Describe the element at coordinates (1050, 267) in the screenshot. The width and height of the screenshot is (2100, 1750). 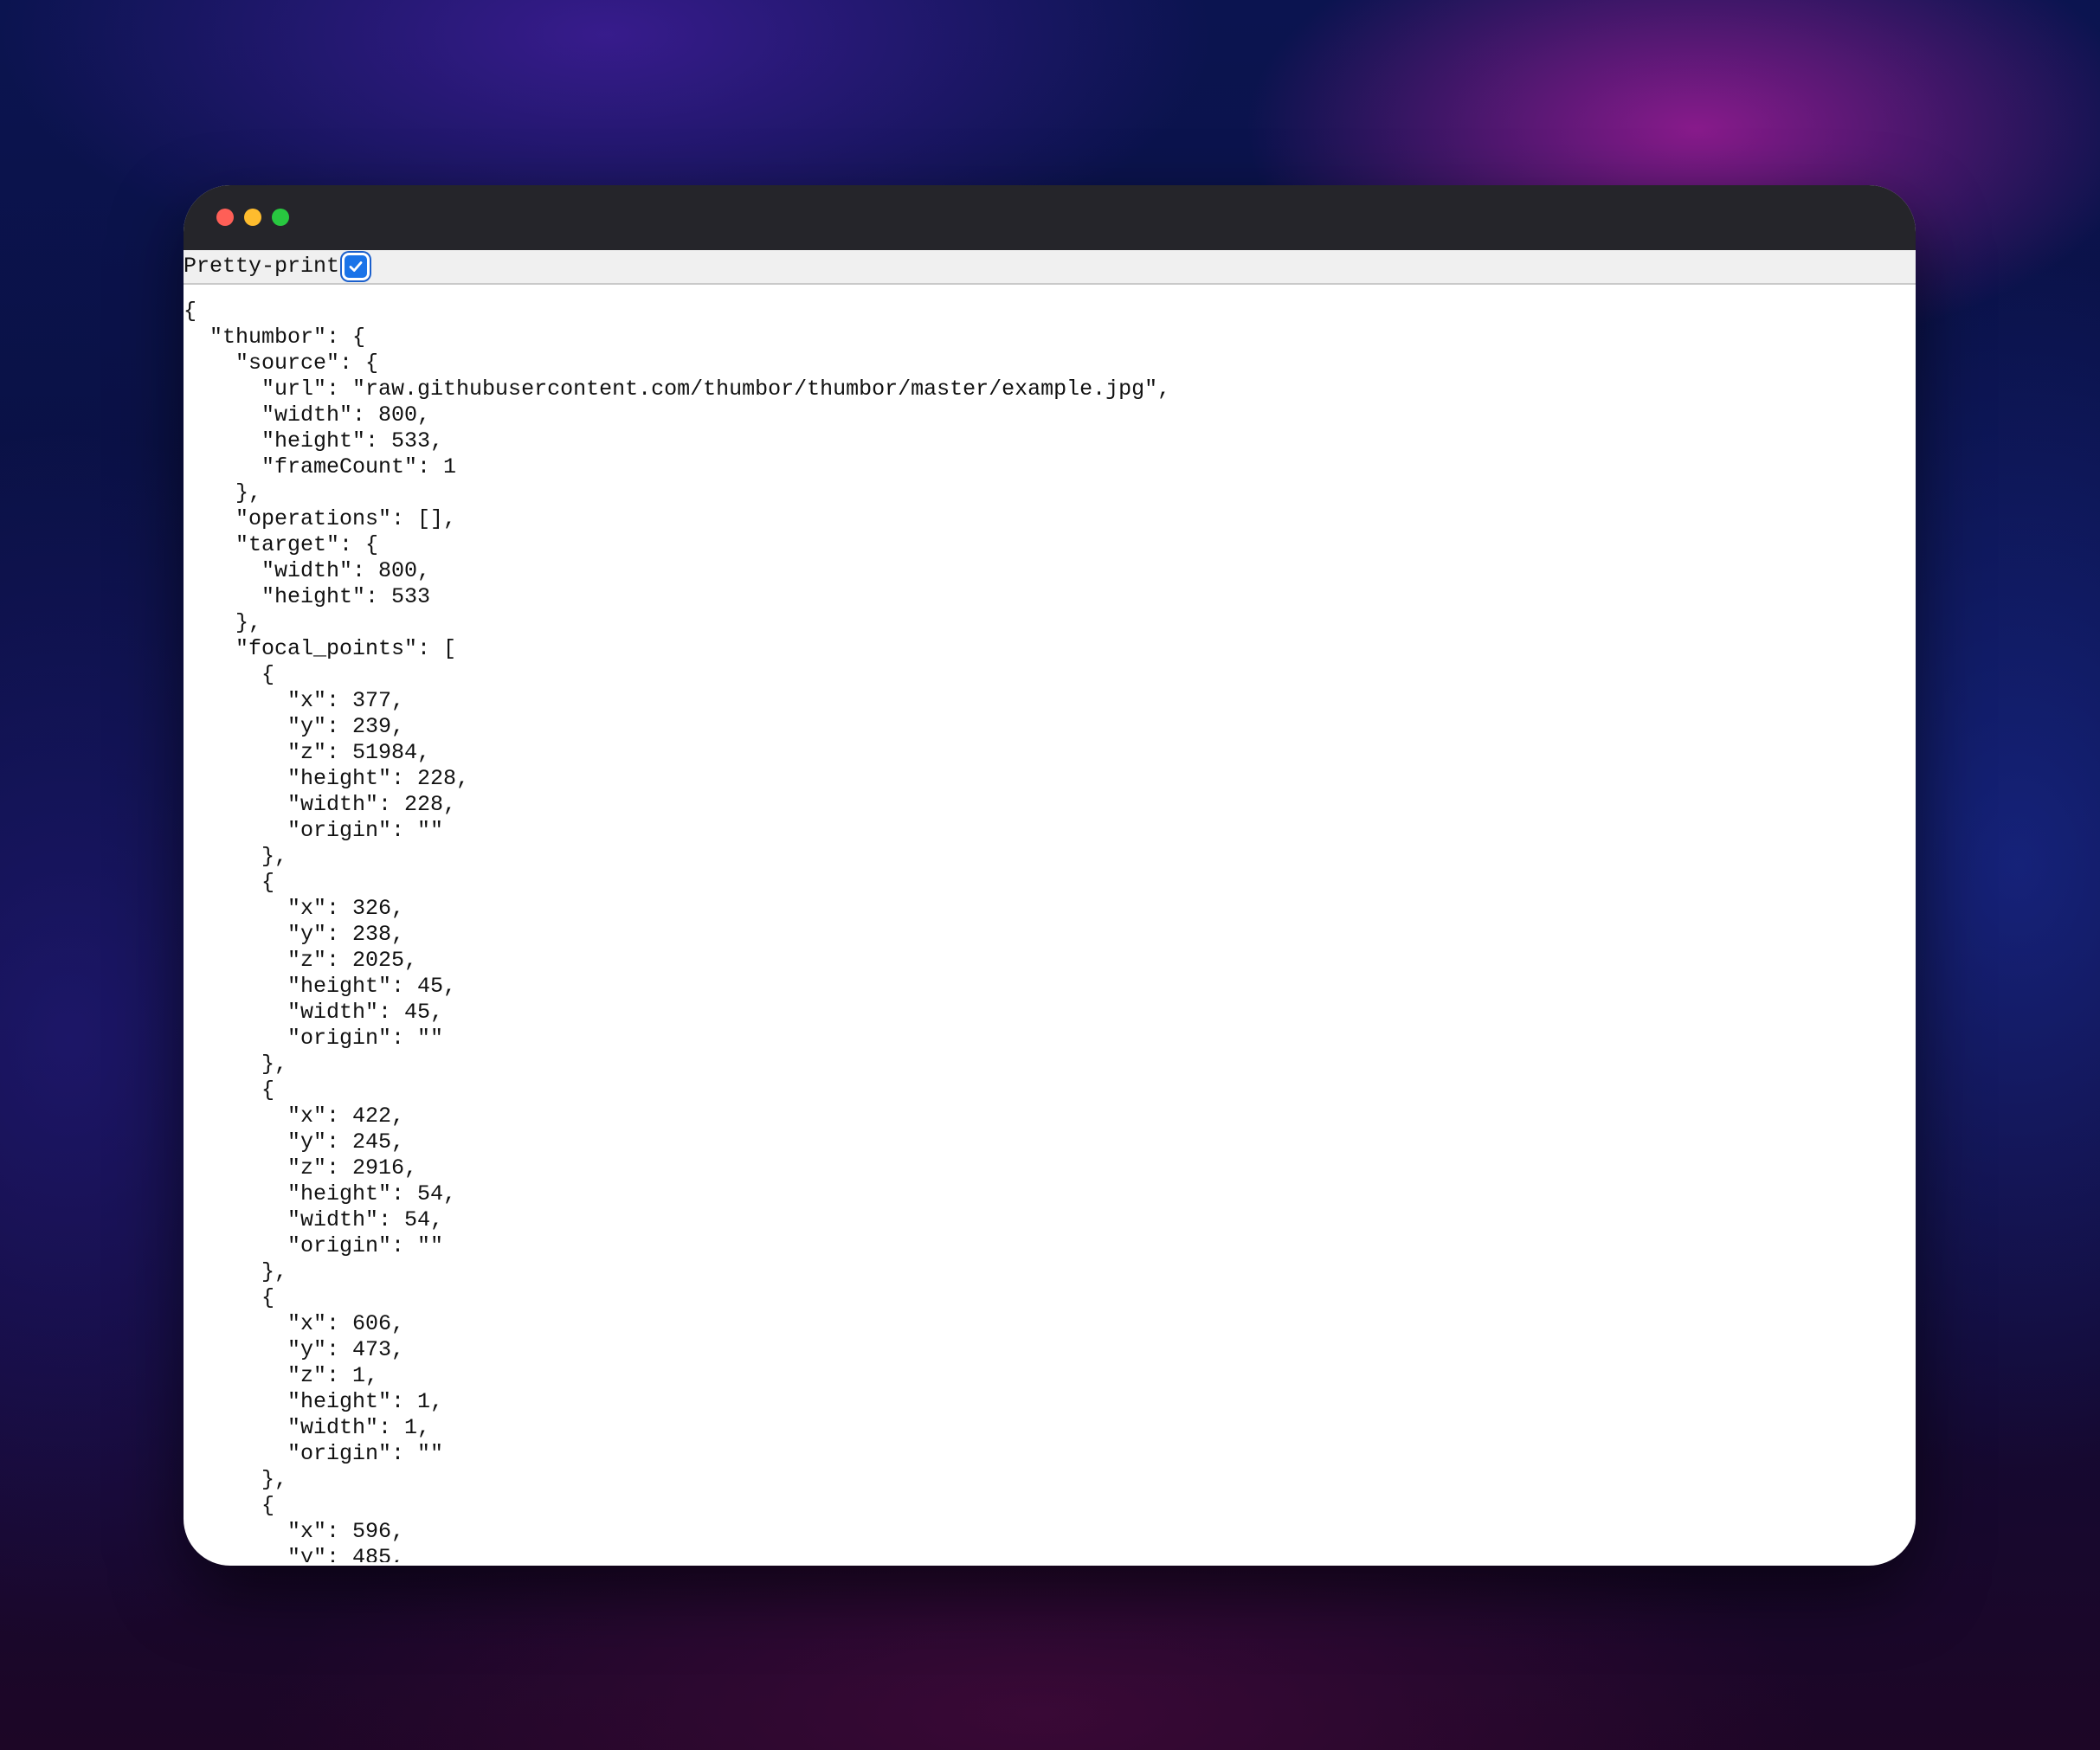
I see `pretty-print-bar: Pretty-print` at that location.